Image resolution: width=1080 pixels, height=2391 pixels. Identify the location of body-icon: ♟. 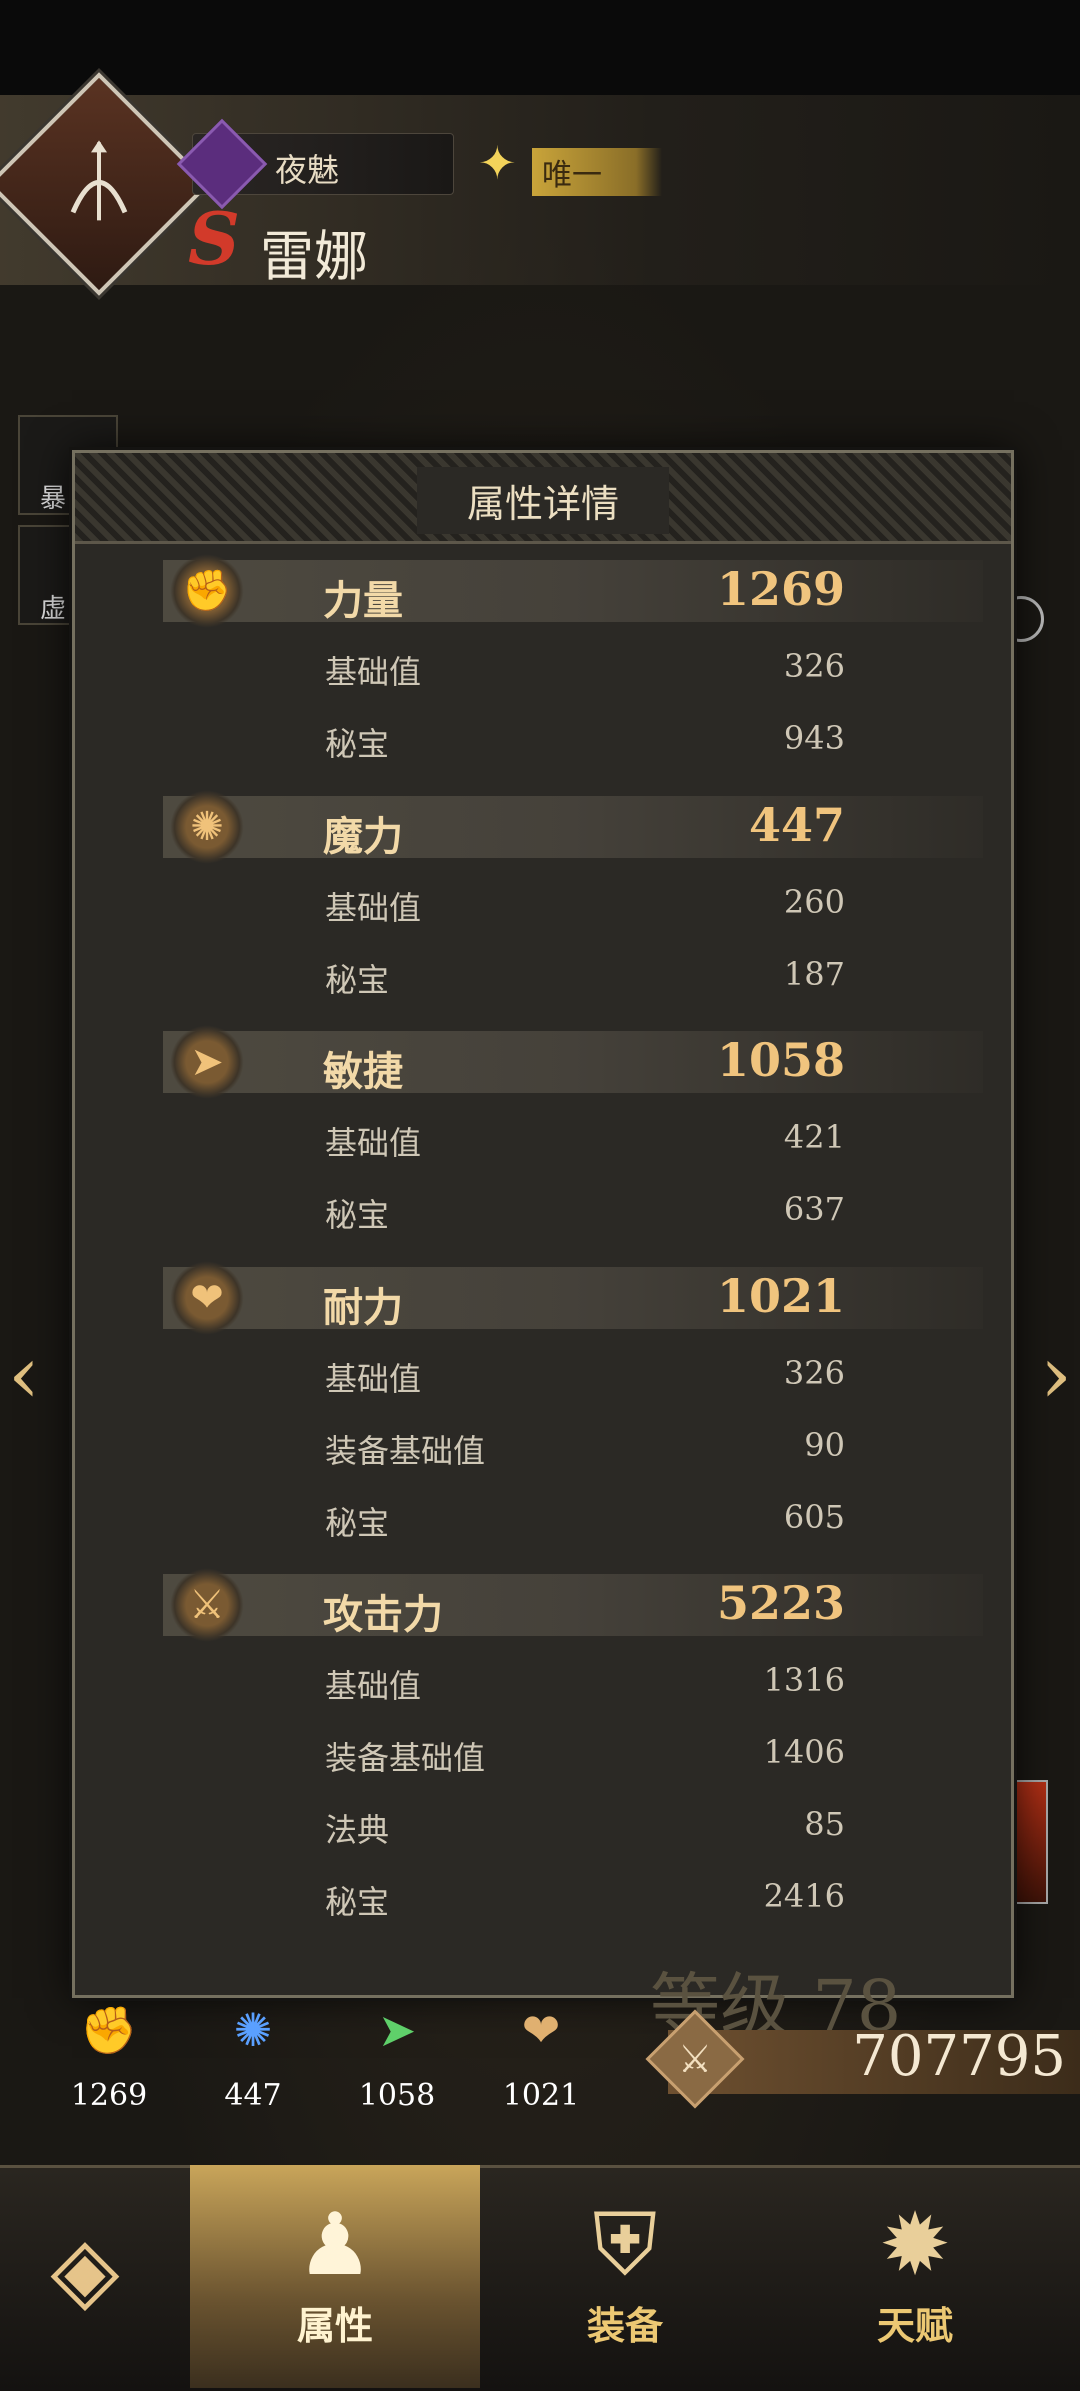
(335, 2245).